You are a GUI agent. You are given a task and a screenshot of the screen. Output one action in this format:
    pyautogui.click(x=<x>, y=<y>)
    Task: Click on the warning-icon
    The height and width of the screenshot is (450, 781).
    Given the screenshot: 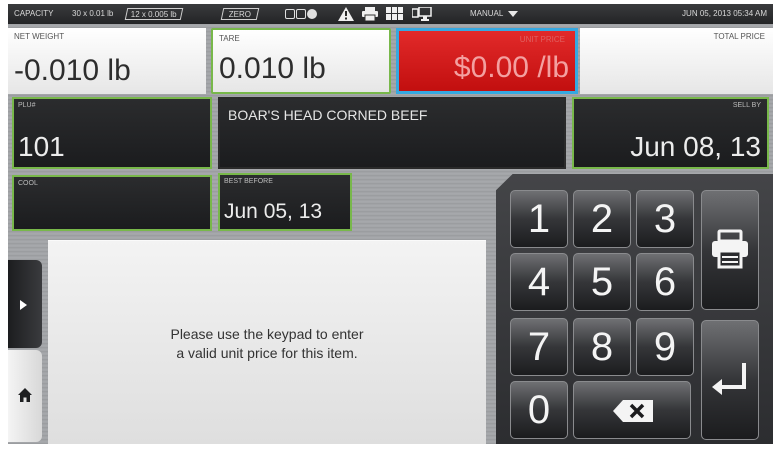 What is the action you would take?
    pyautogui.click(x=346, y=14)
    